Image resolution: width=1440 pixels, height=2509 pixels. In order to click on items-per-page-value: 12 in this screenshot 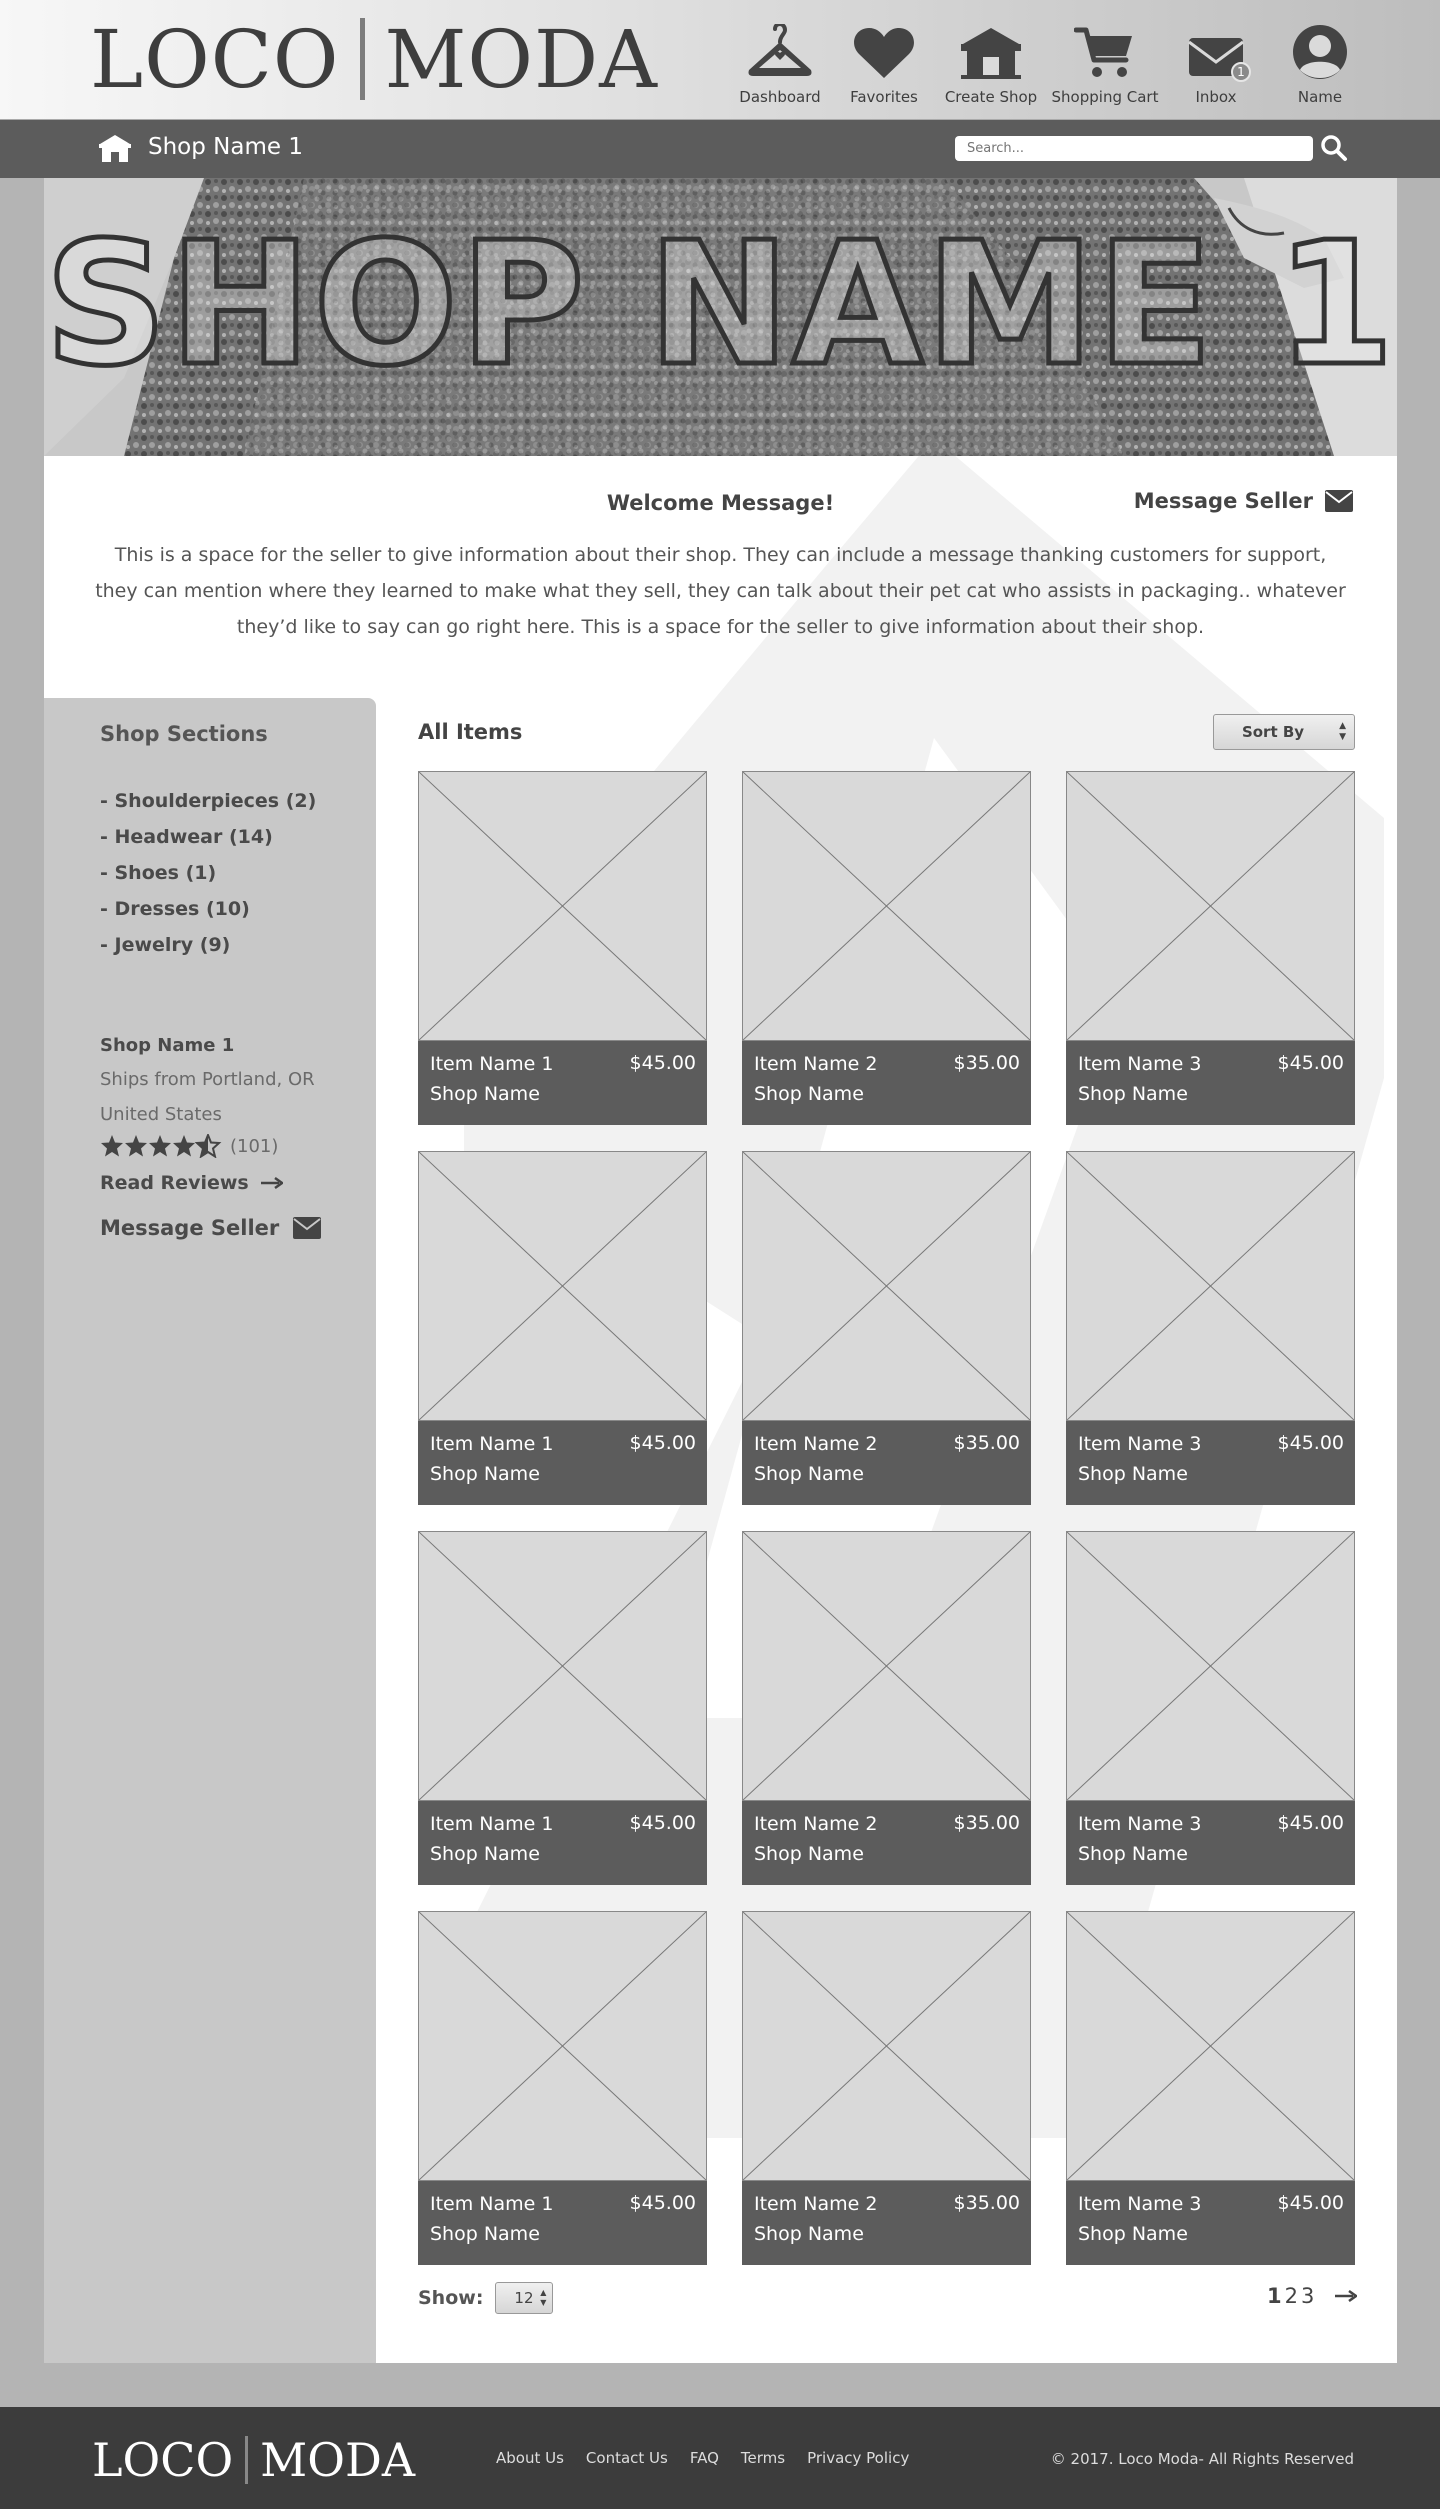, I will do `click(524, 2298)`.